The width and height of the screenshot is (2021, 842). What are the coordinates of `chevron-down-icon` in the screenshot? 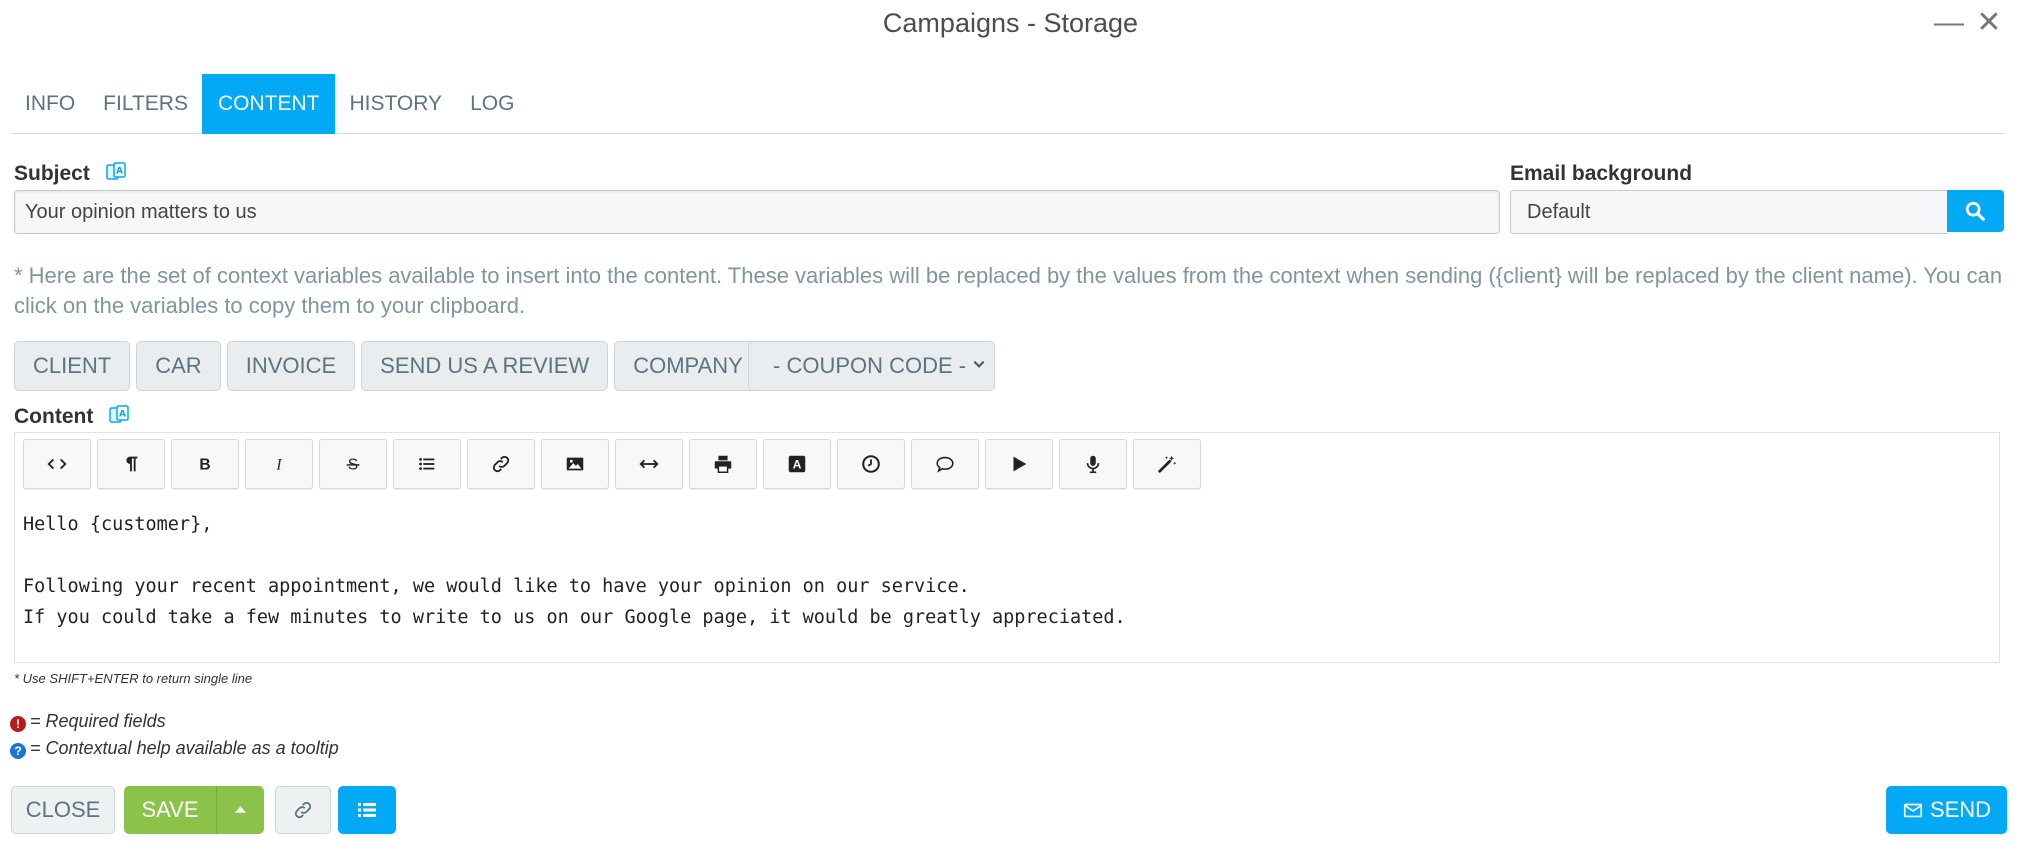 It's located at (979, 366).